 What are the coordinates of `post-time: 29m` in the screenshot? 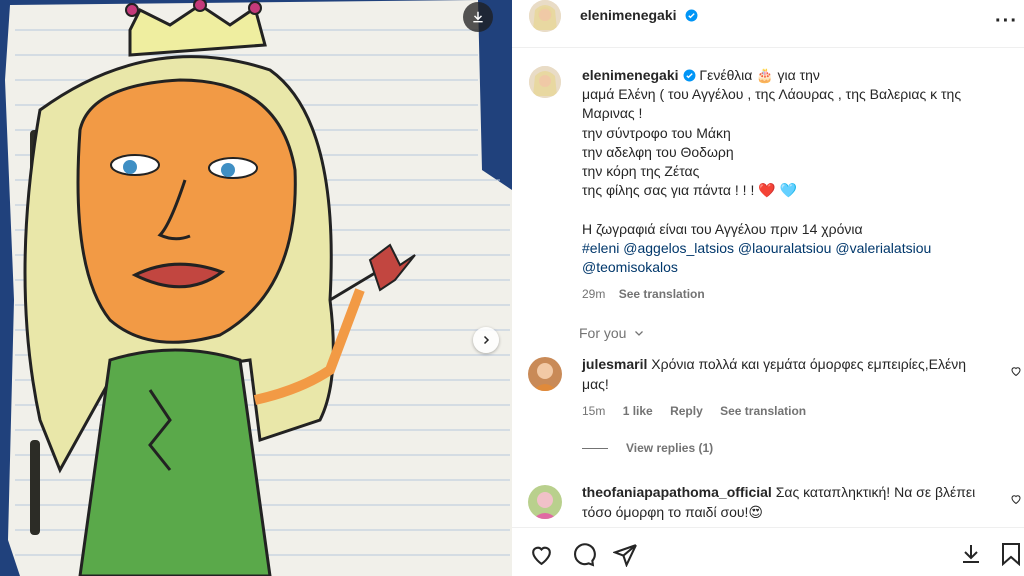 It's located at (594, 294).